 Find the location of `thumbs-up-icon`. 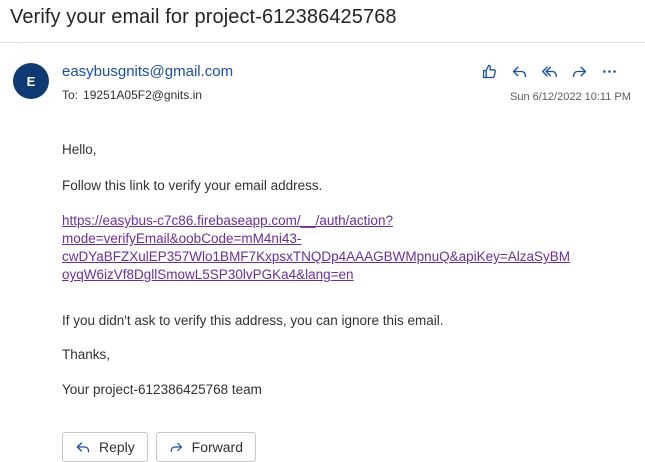

thumbs-up-icon is located at coordinates (489, 71).